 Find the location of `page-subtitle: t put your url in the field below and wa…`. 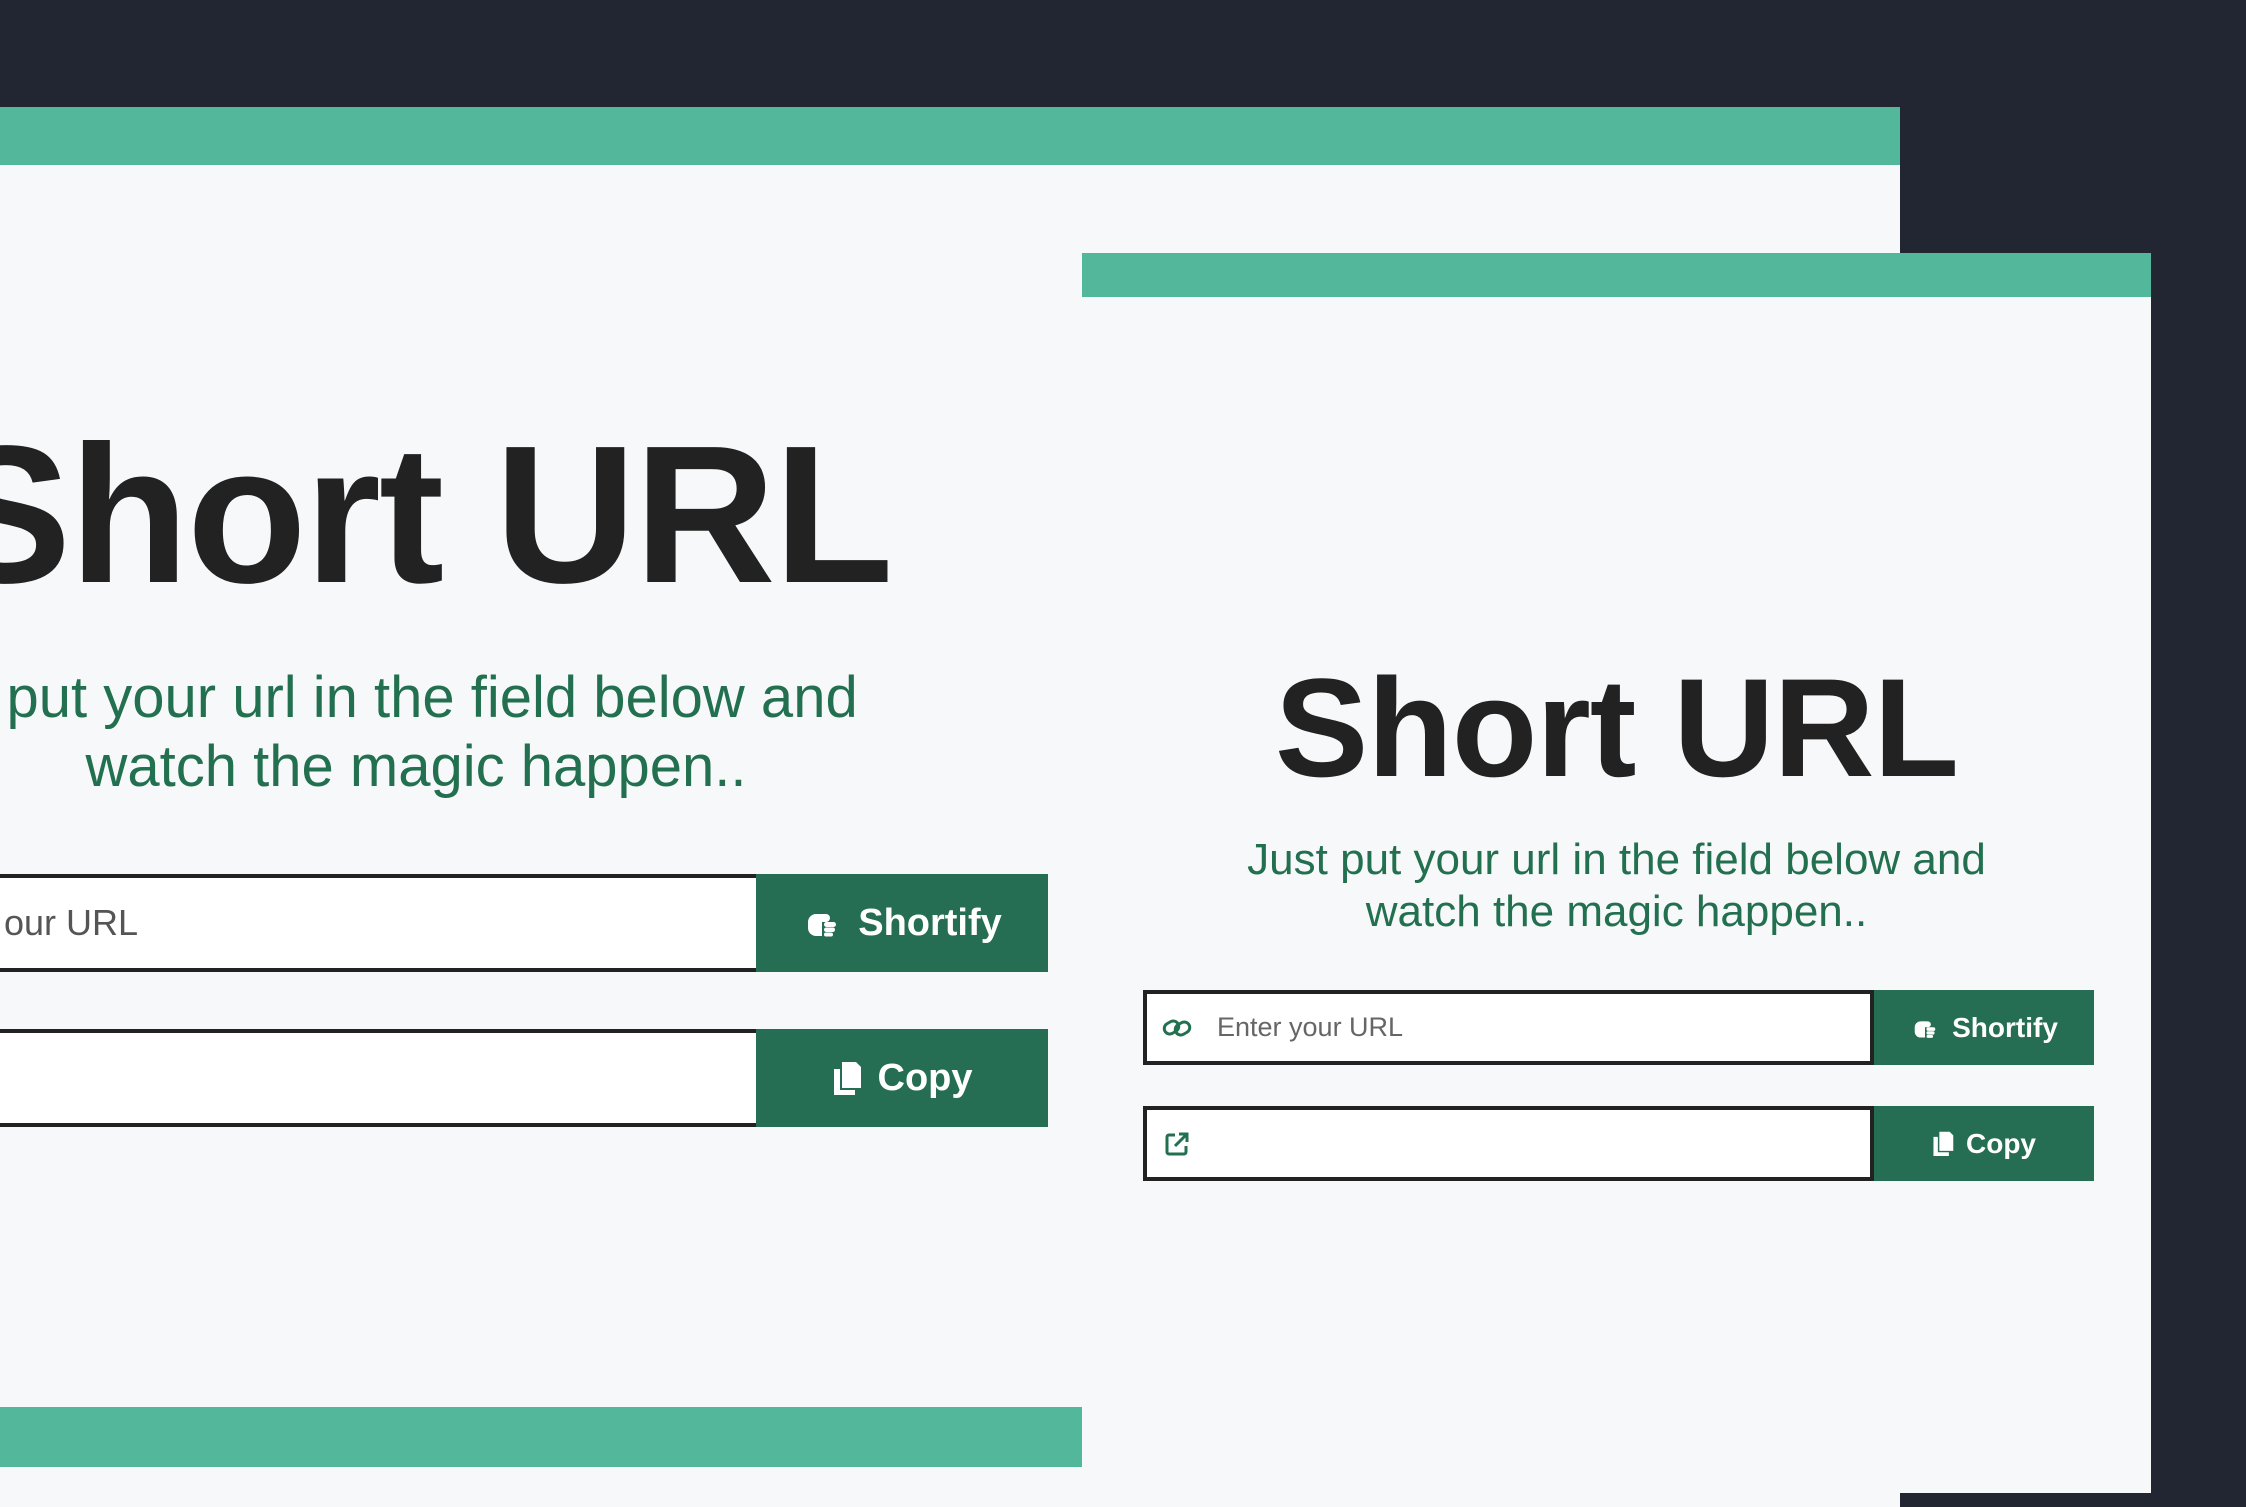

page-subtitle: t put your url in the field below and wa… is located at coordinates (558, 732).